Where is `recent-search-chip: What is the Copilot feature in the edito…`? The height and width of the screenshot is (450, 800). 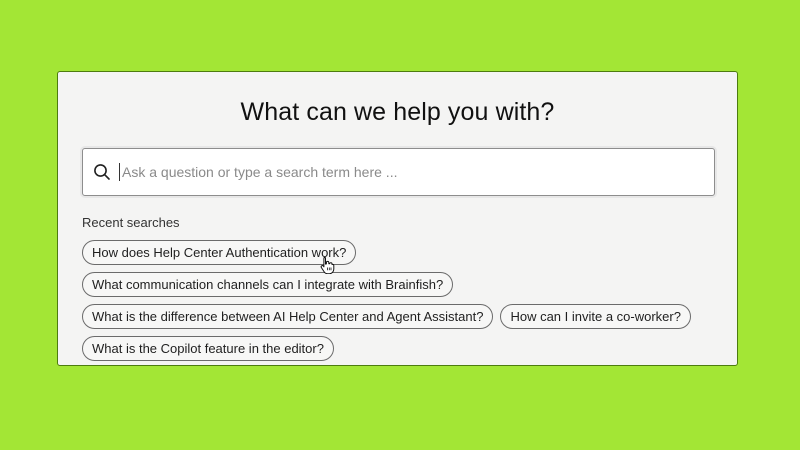 recent-search-chip: What is the Copilot feature in the edito… is located at coordinates (208, 348).